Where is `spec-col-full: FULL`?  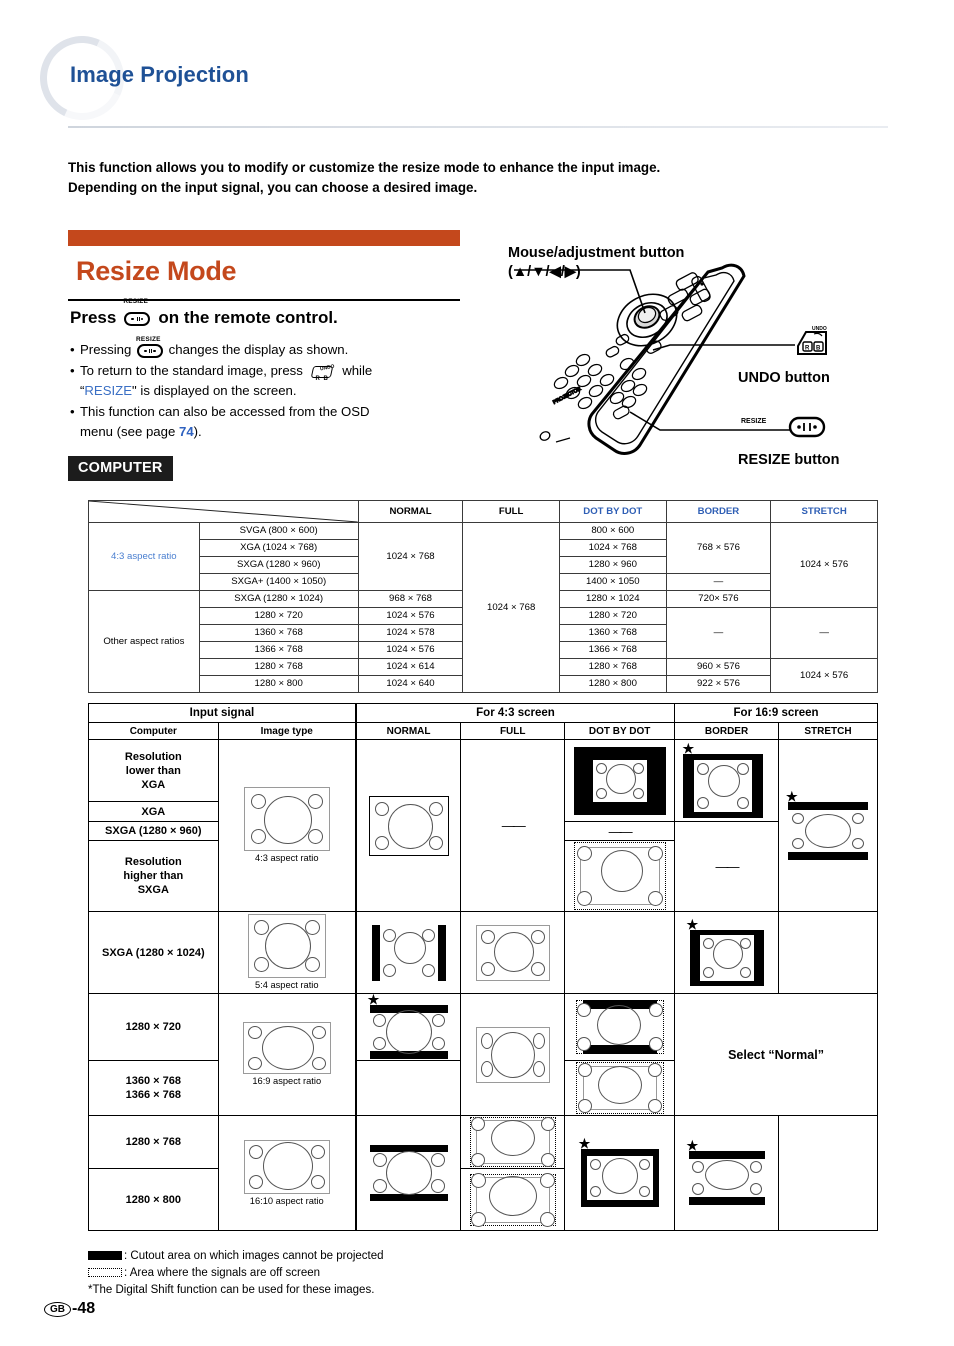
spec-col-full: FULL is located at coordinates (511, 511).